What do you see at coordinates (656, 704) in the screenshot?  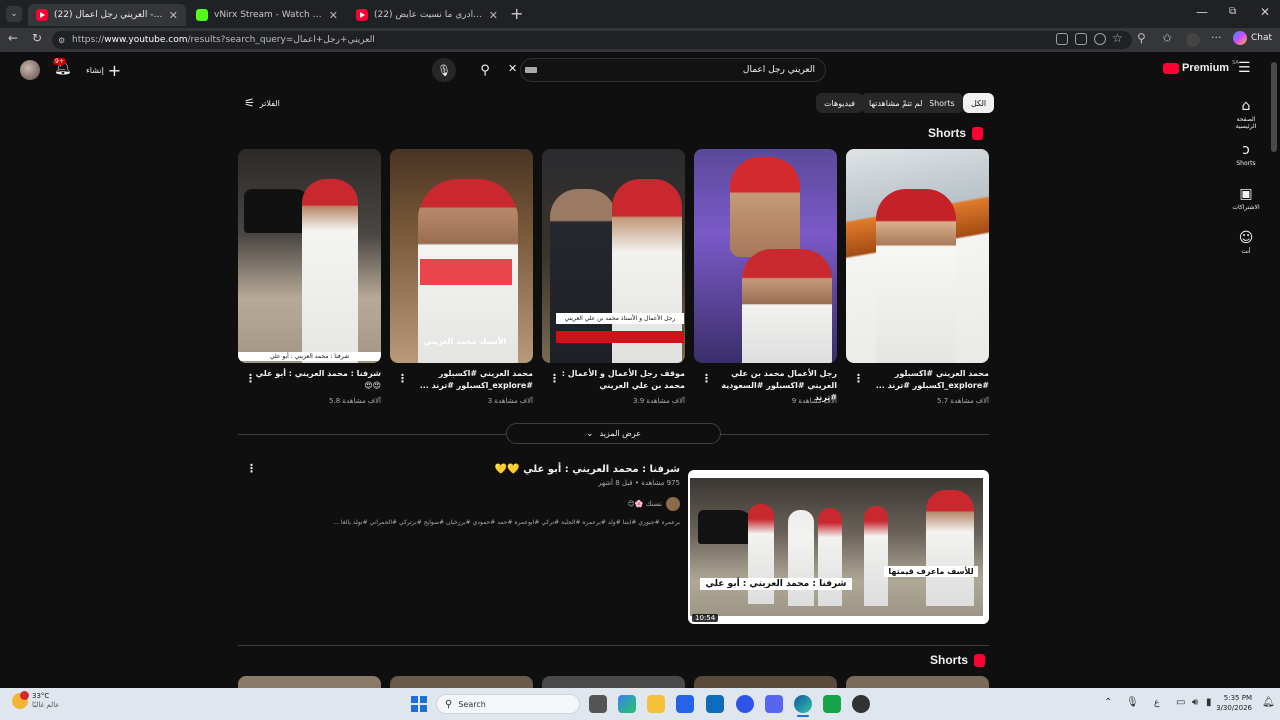 I see `file-explorer-icon` at bounding box center [656, 704].